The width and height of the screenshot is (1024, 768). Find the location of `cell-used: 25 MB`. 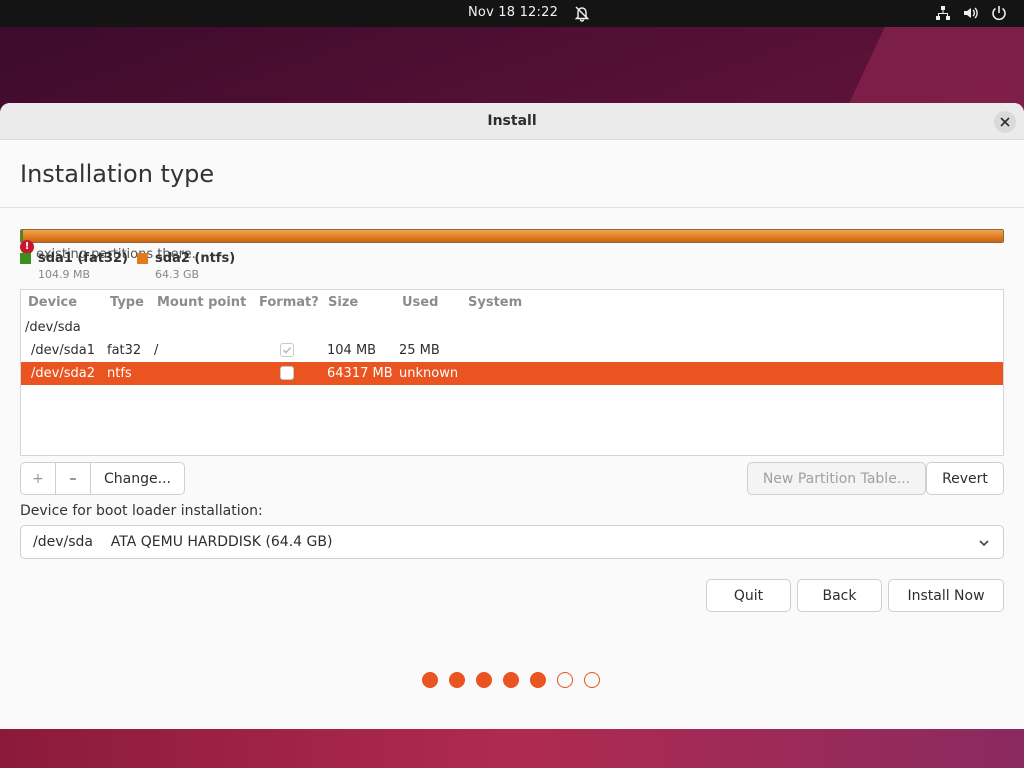

cell-used: 25 MB is located at coordinates (419, 350).